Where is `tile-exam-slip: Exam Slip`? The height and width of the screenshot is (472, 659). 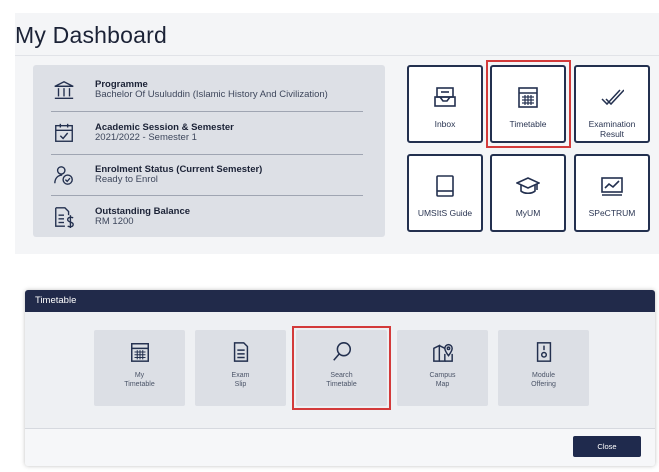 tile-exam-slip: Exam Slip is located at coordinates (240, 368).